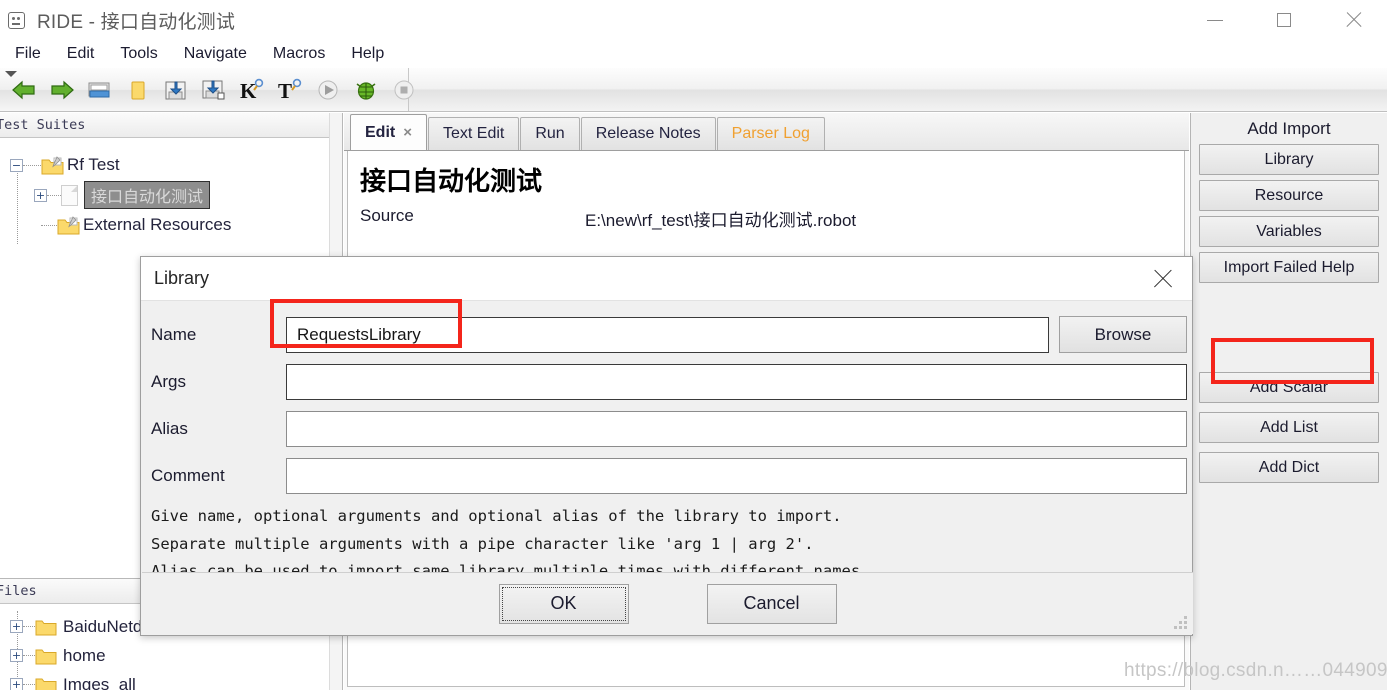 Image resolution: width=1387 pixels, height=690 pixels. What do you see at coordinates (248, 91) in the screenshot?
I see `svg-text: K` at bounding box center [248, 91].